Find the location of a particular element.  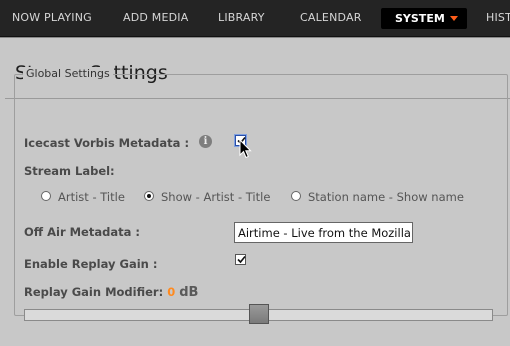

radio-show-artist-title-label: Show - Artist - Title is located at coordinates (216, 197).